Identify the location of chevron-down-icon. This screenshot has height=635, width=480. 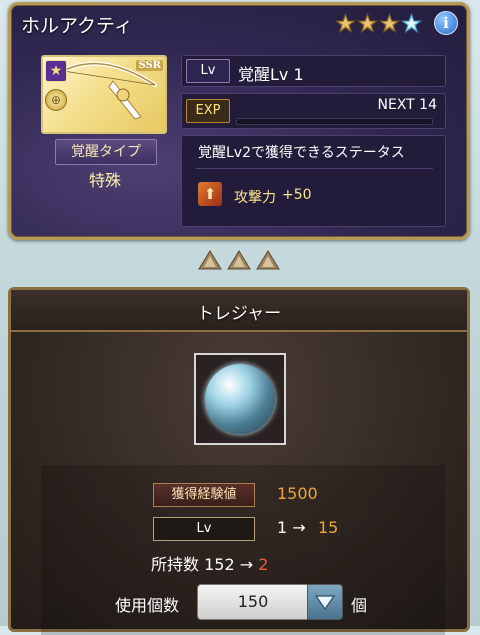
(325, 603).